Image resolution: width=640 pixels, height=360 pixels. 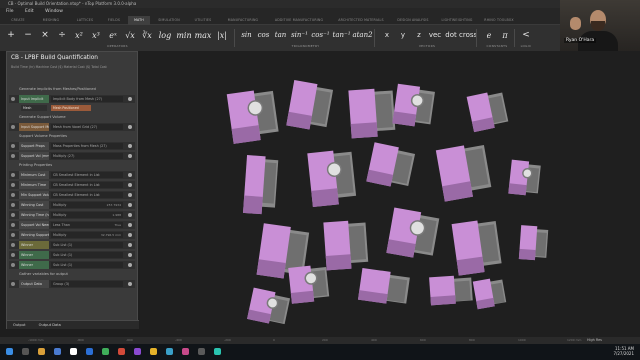 What do you see at coordinates (435, 35) in the screenshot?
I see `vector-vec-icon: vec` at bounding box center [435, 35].